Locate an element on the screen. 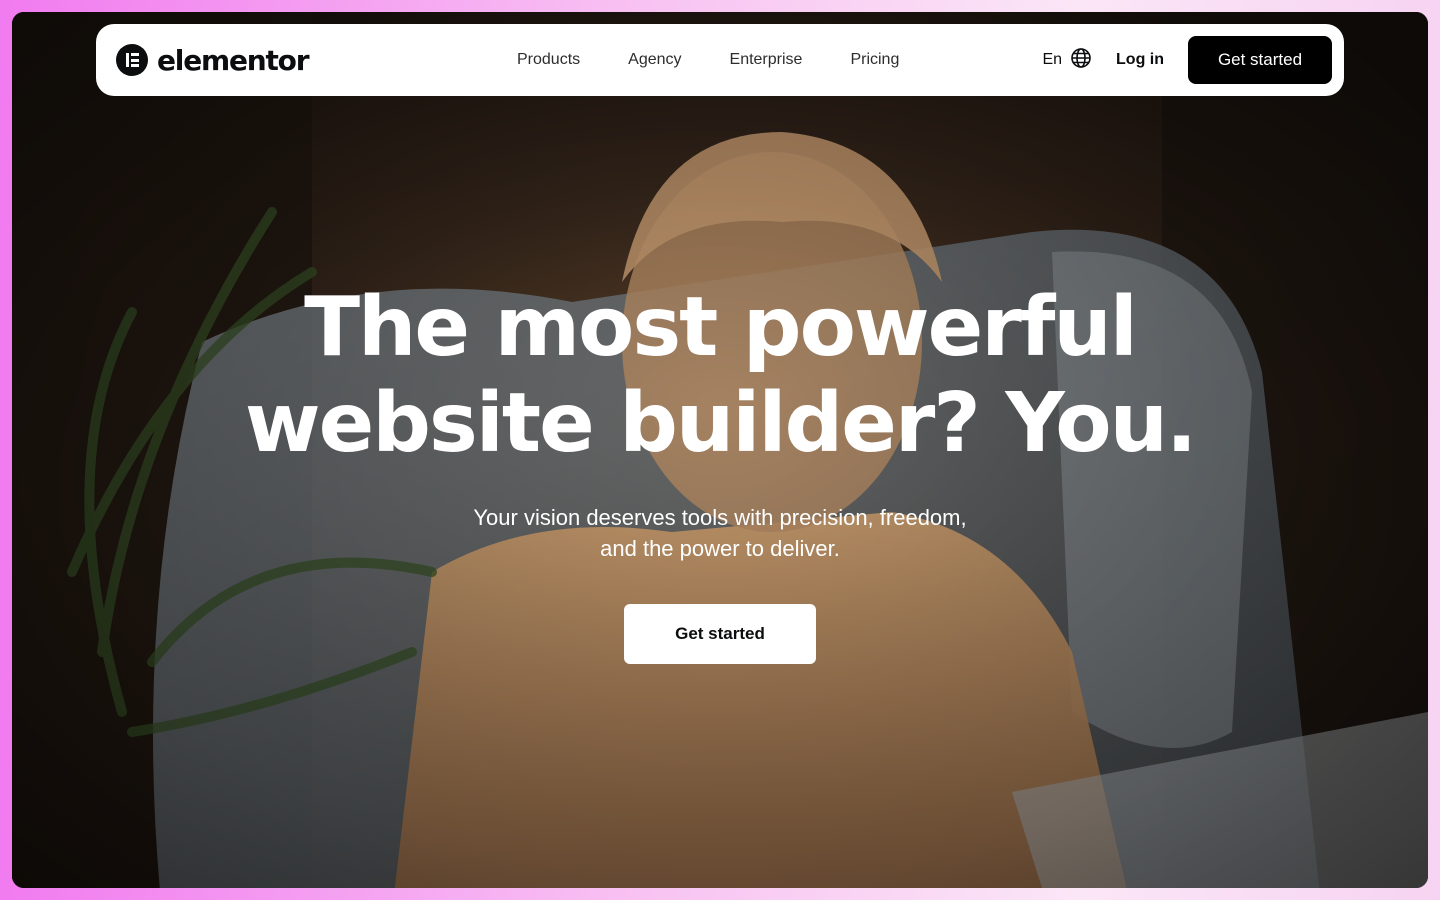 The height and width of the screenshot is (900, 1440). elementor-logo-icon is located at coordinates (132, 60).